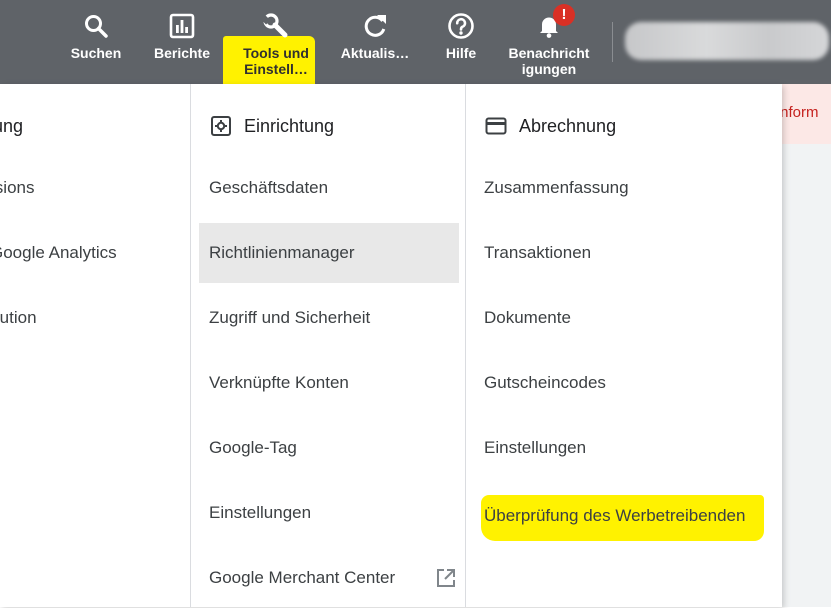  What do you see at coordinates (806, 375) in the screenshot?
I see `page-background` at bounding box center [806, 375].